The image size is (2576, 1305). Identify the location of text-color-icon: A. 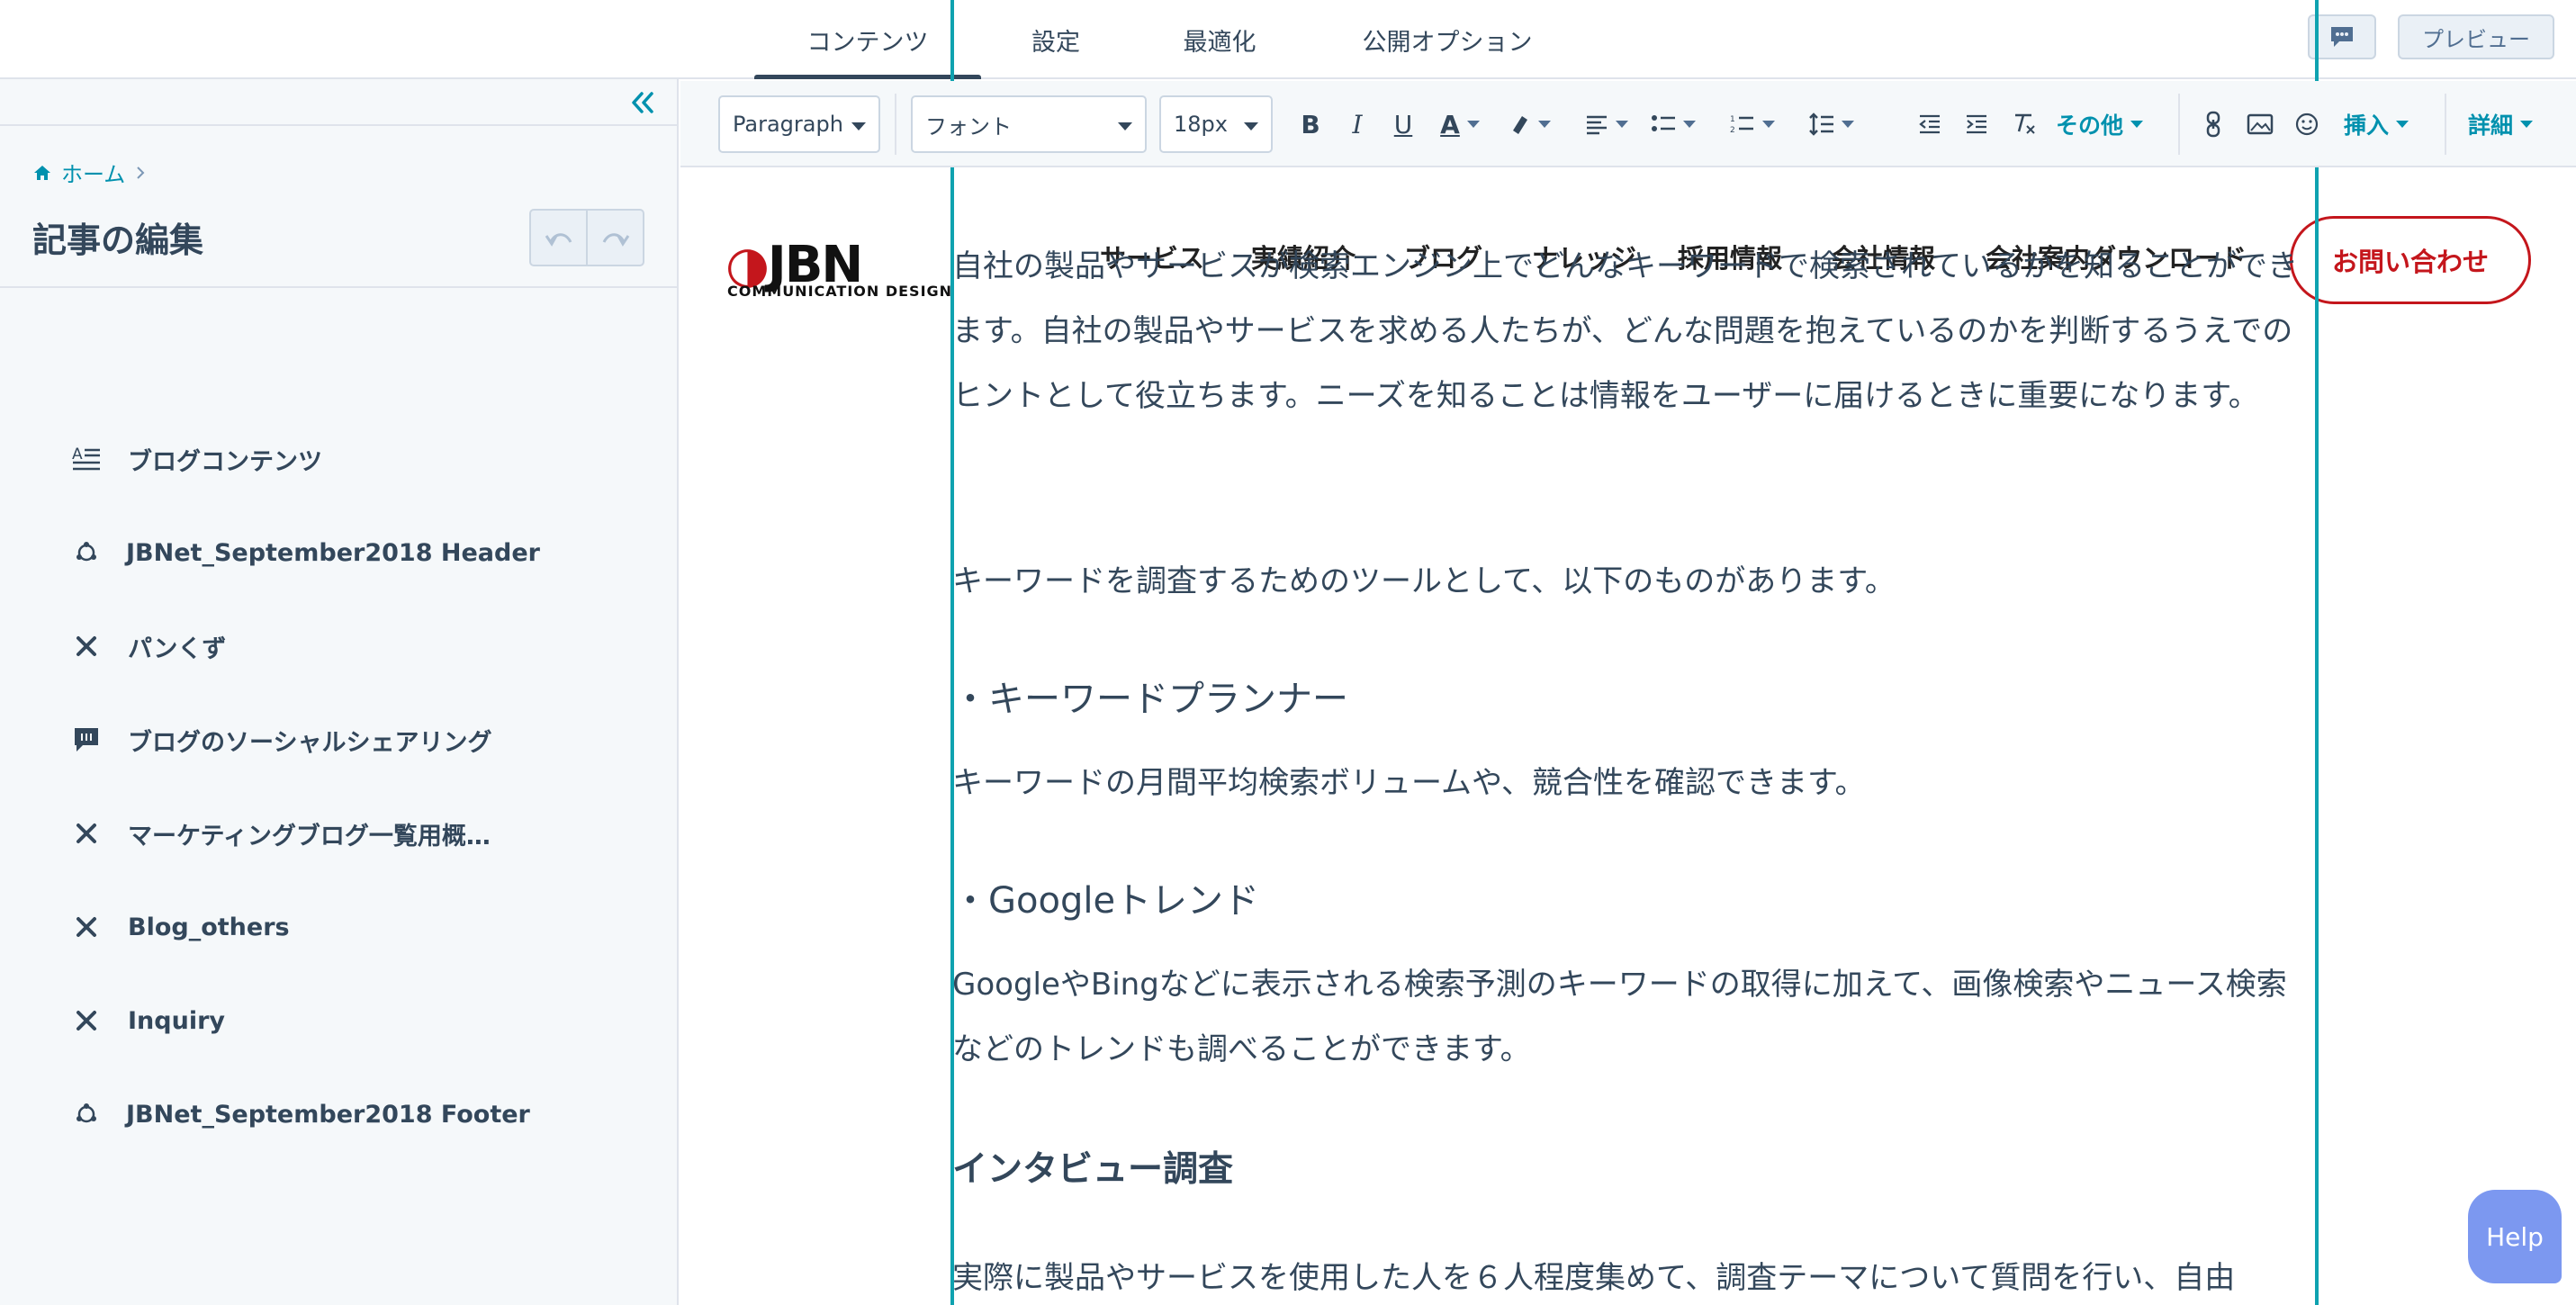
(1460, 124).